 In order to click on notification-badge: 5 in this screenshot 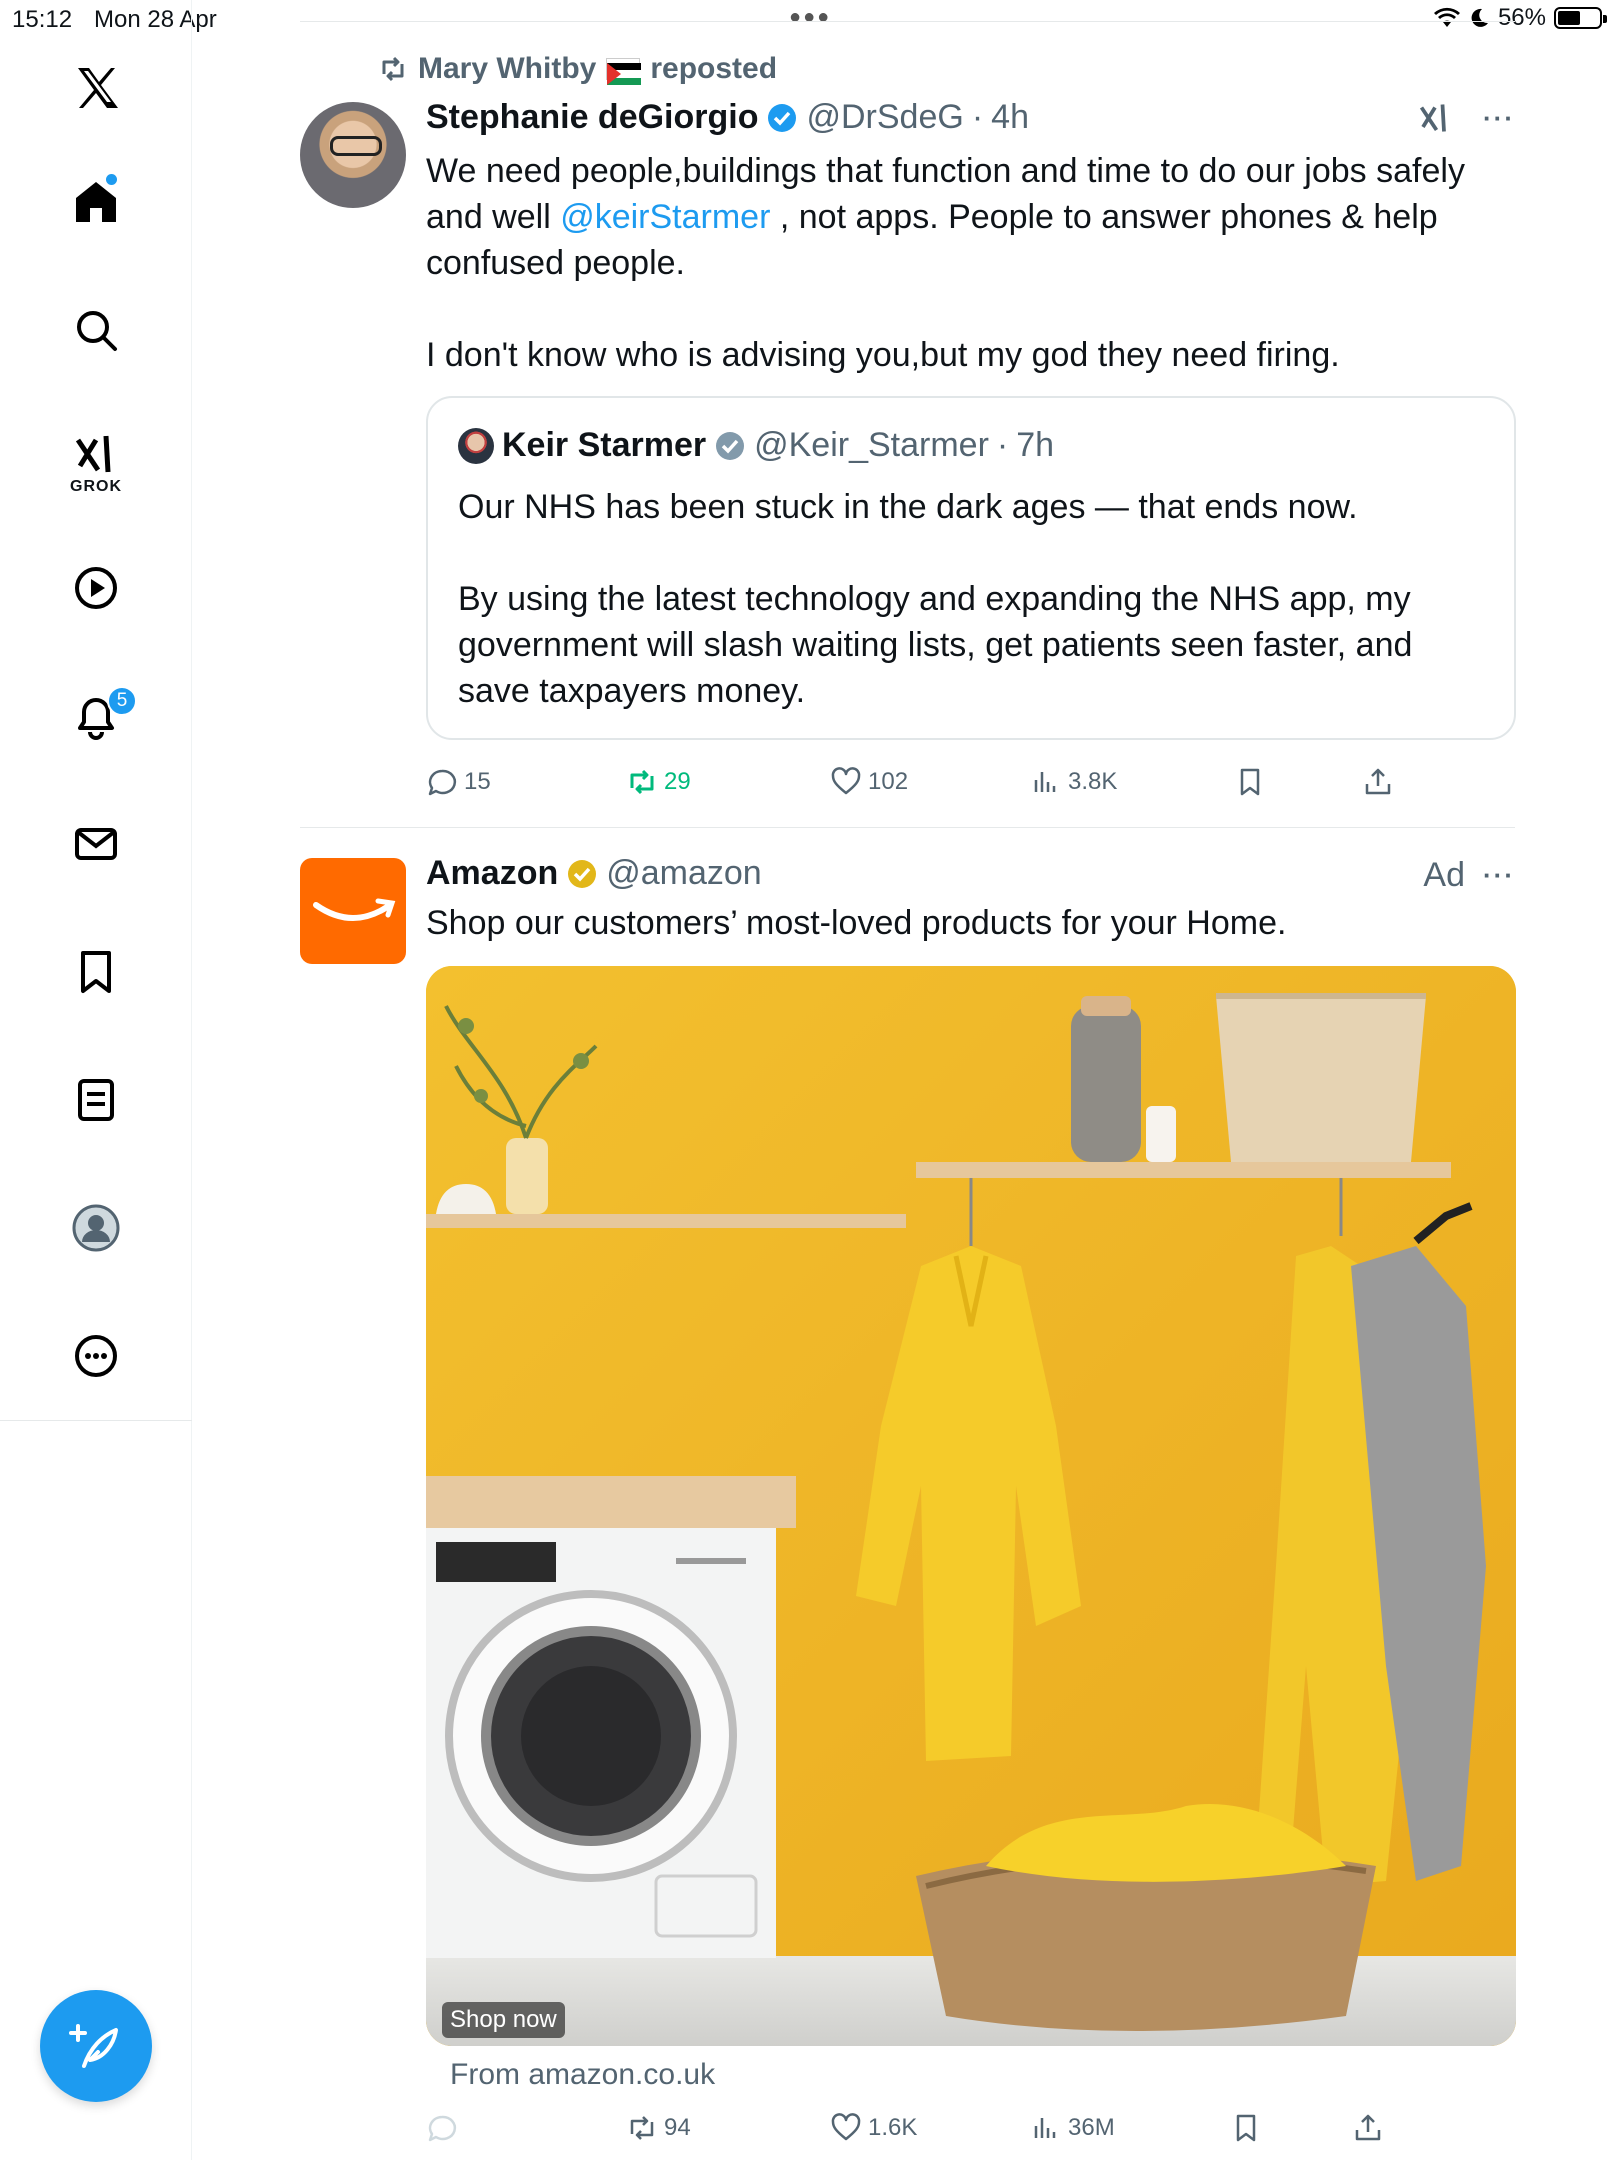, I will do `click(122, 701)`.